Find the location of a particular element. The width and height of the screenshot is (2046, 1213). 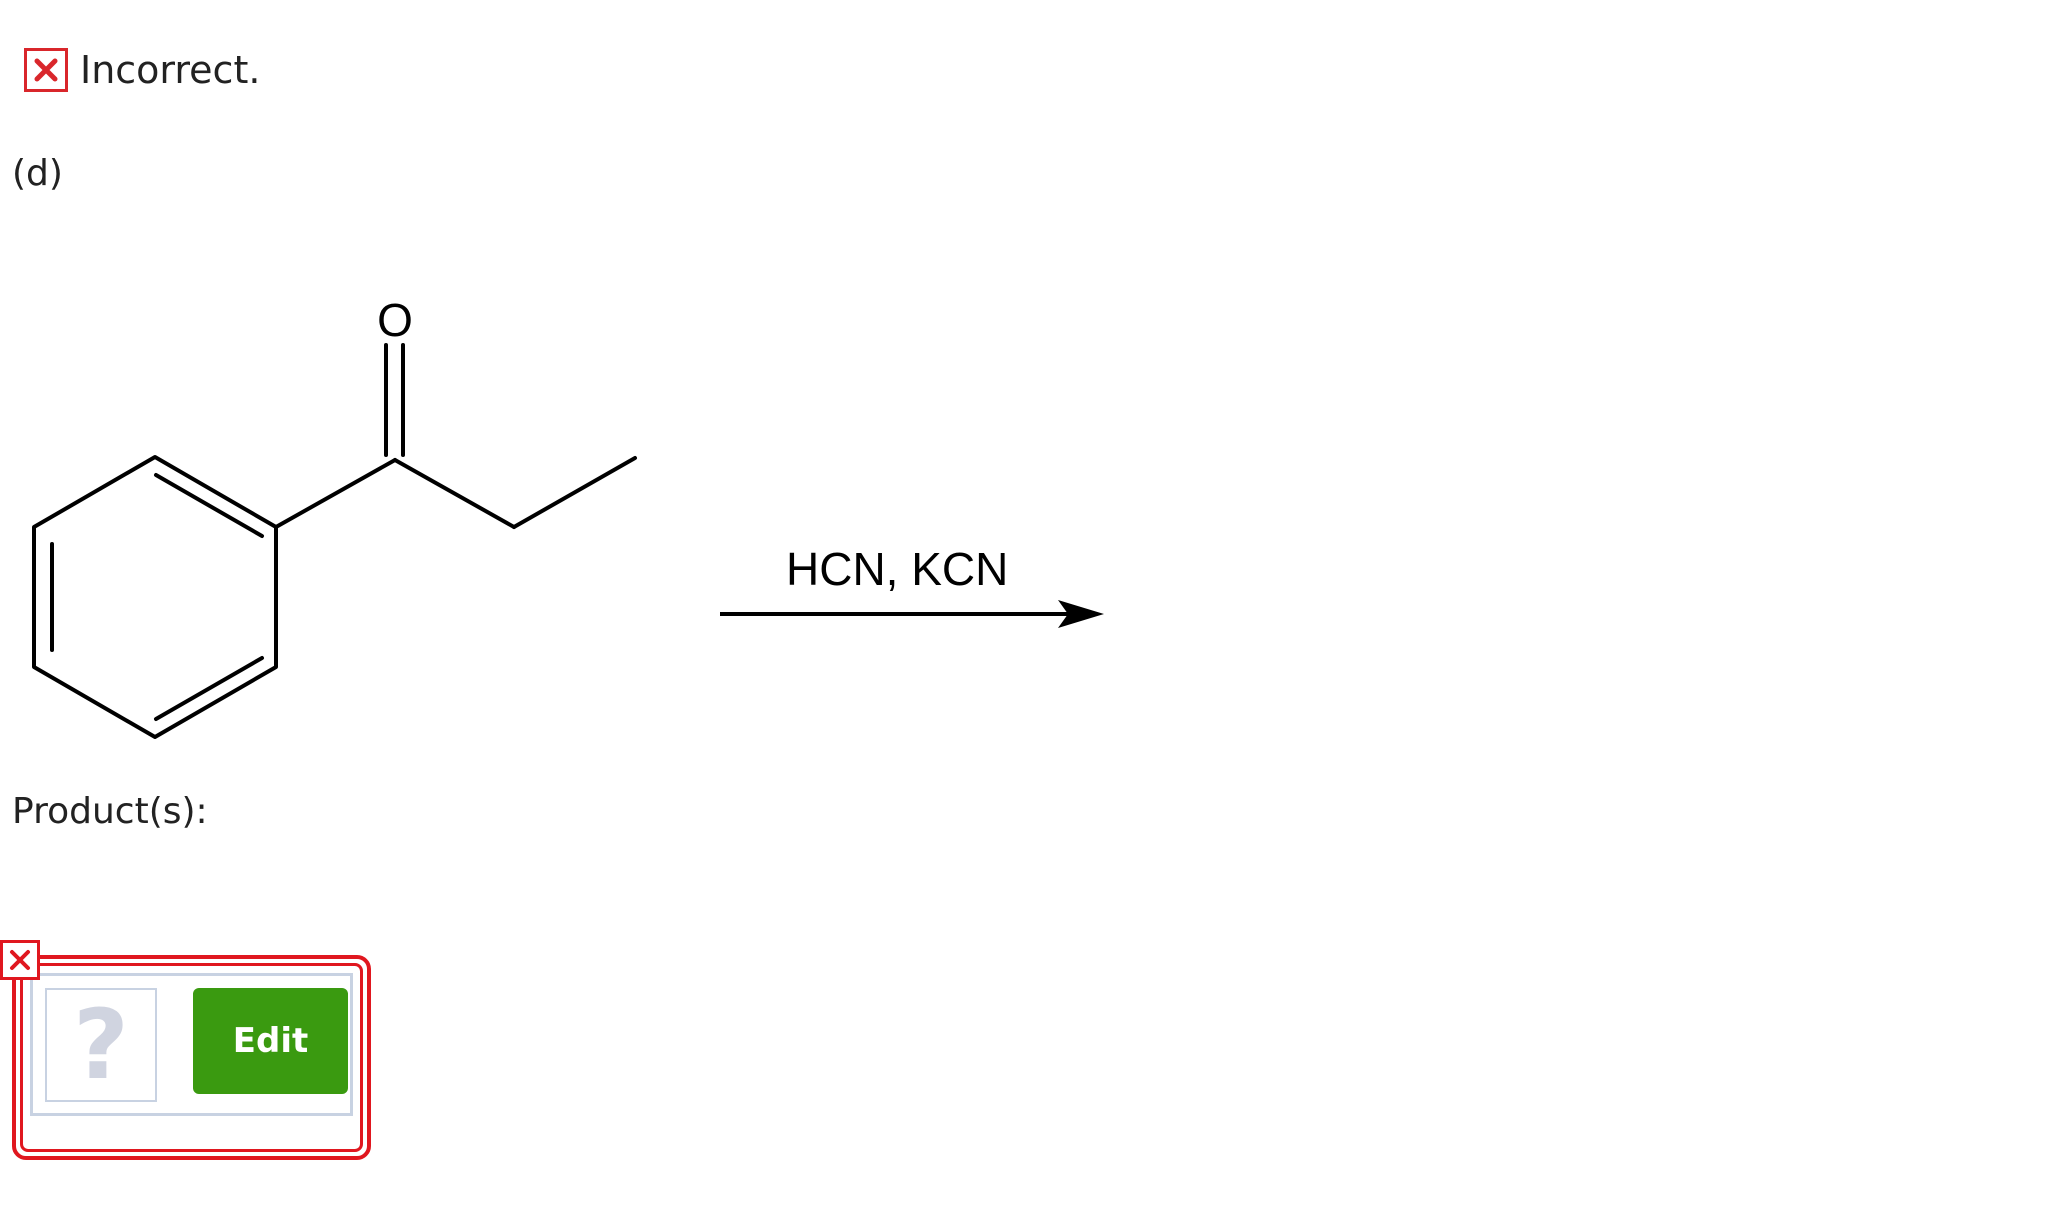

ch2-ch3-bond is located at coordinates (574, 492).